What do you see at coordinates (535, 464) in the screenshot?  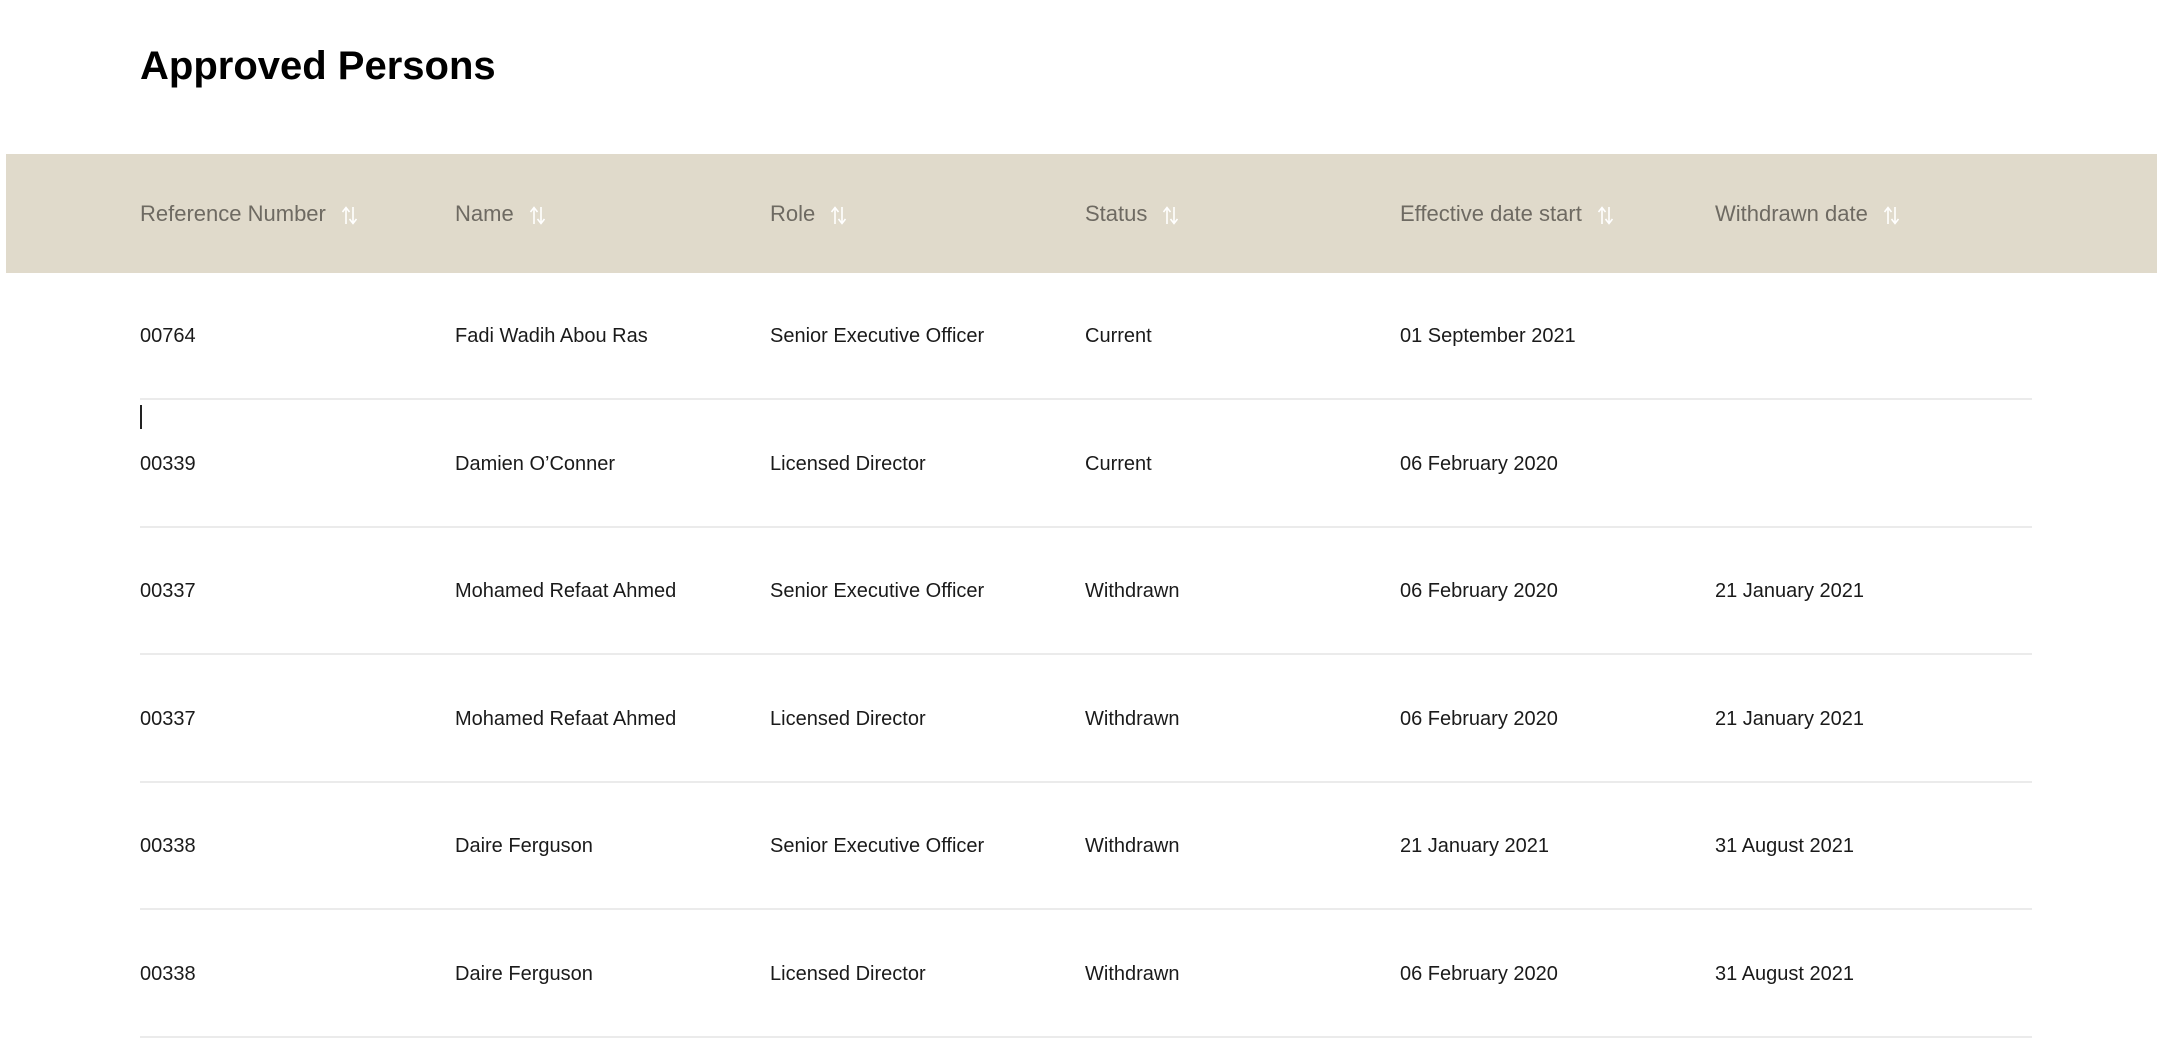 I see `cell-name: Damien O’Conner` at bounding box center [535, 464].